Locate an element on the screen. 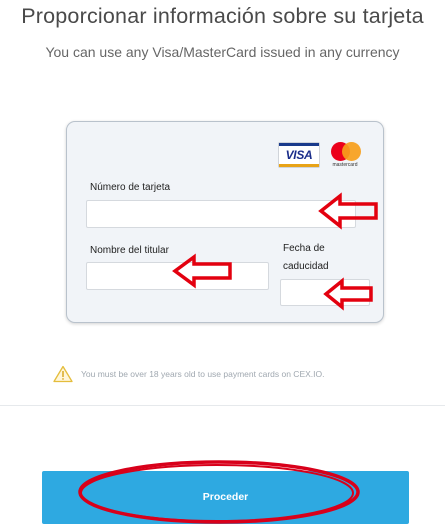 This screenshot has width=445, height=530. visa-logo: VISA is located at coordinates (299, 155).